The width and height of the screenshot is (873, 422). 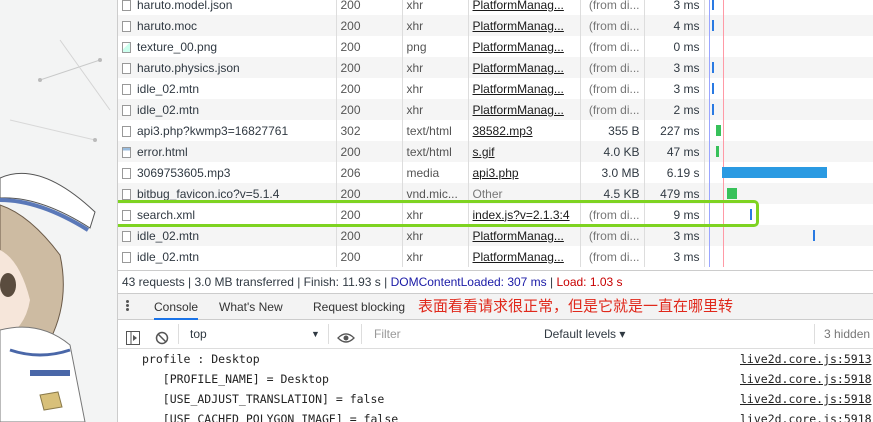 I want to click on request-initiator: Other, so click(x=524, y=193).